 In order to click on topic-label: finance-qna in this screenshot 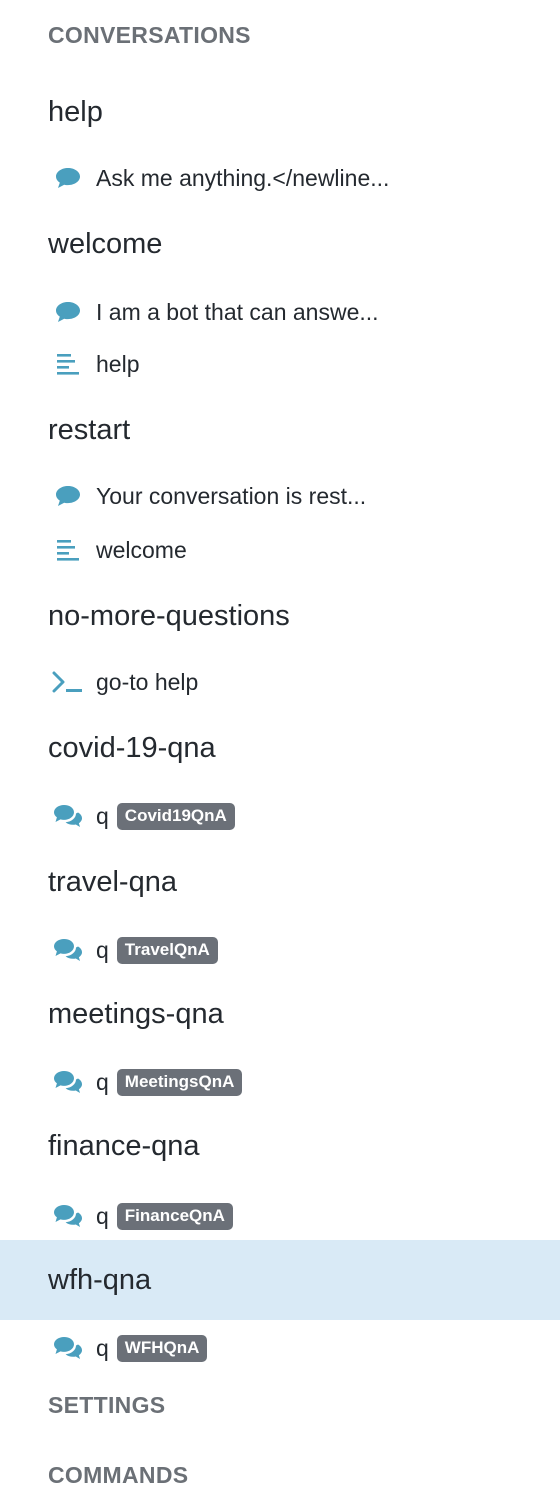, I will do `click(124, 1145)`.